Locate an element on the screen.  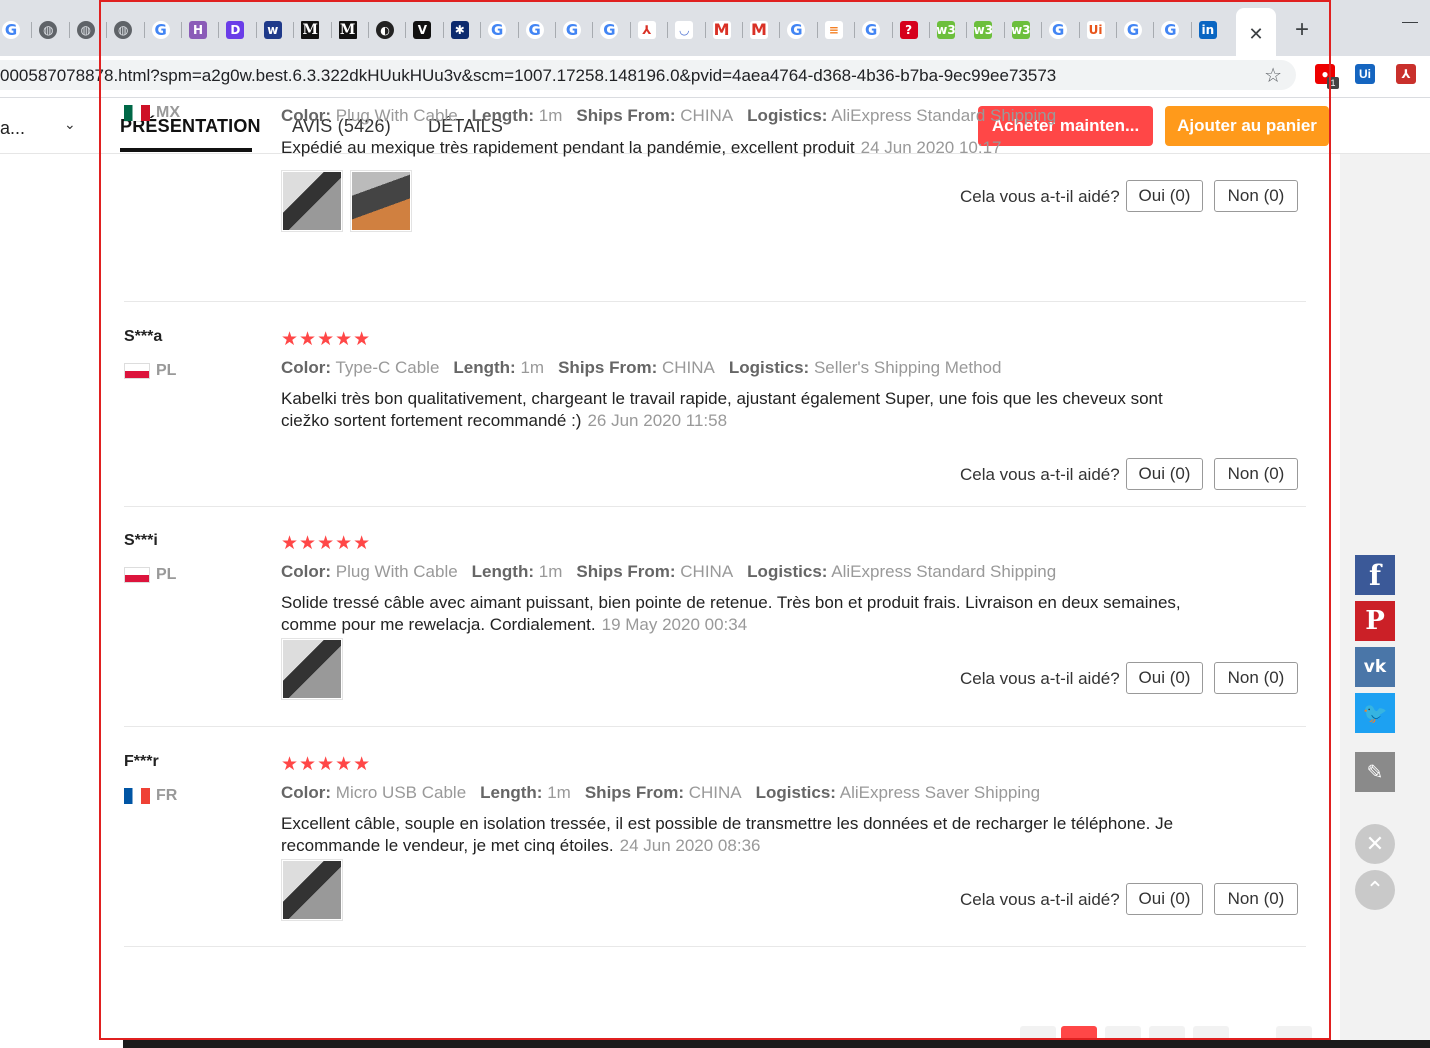
ui-extension-icon: Ui is located at coordinates (1365, 74).